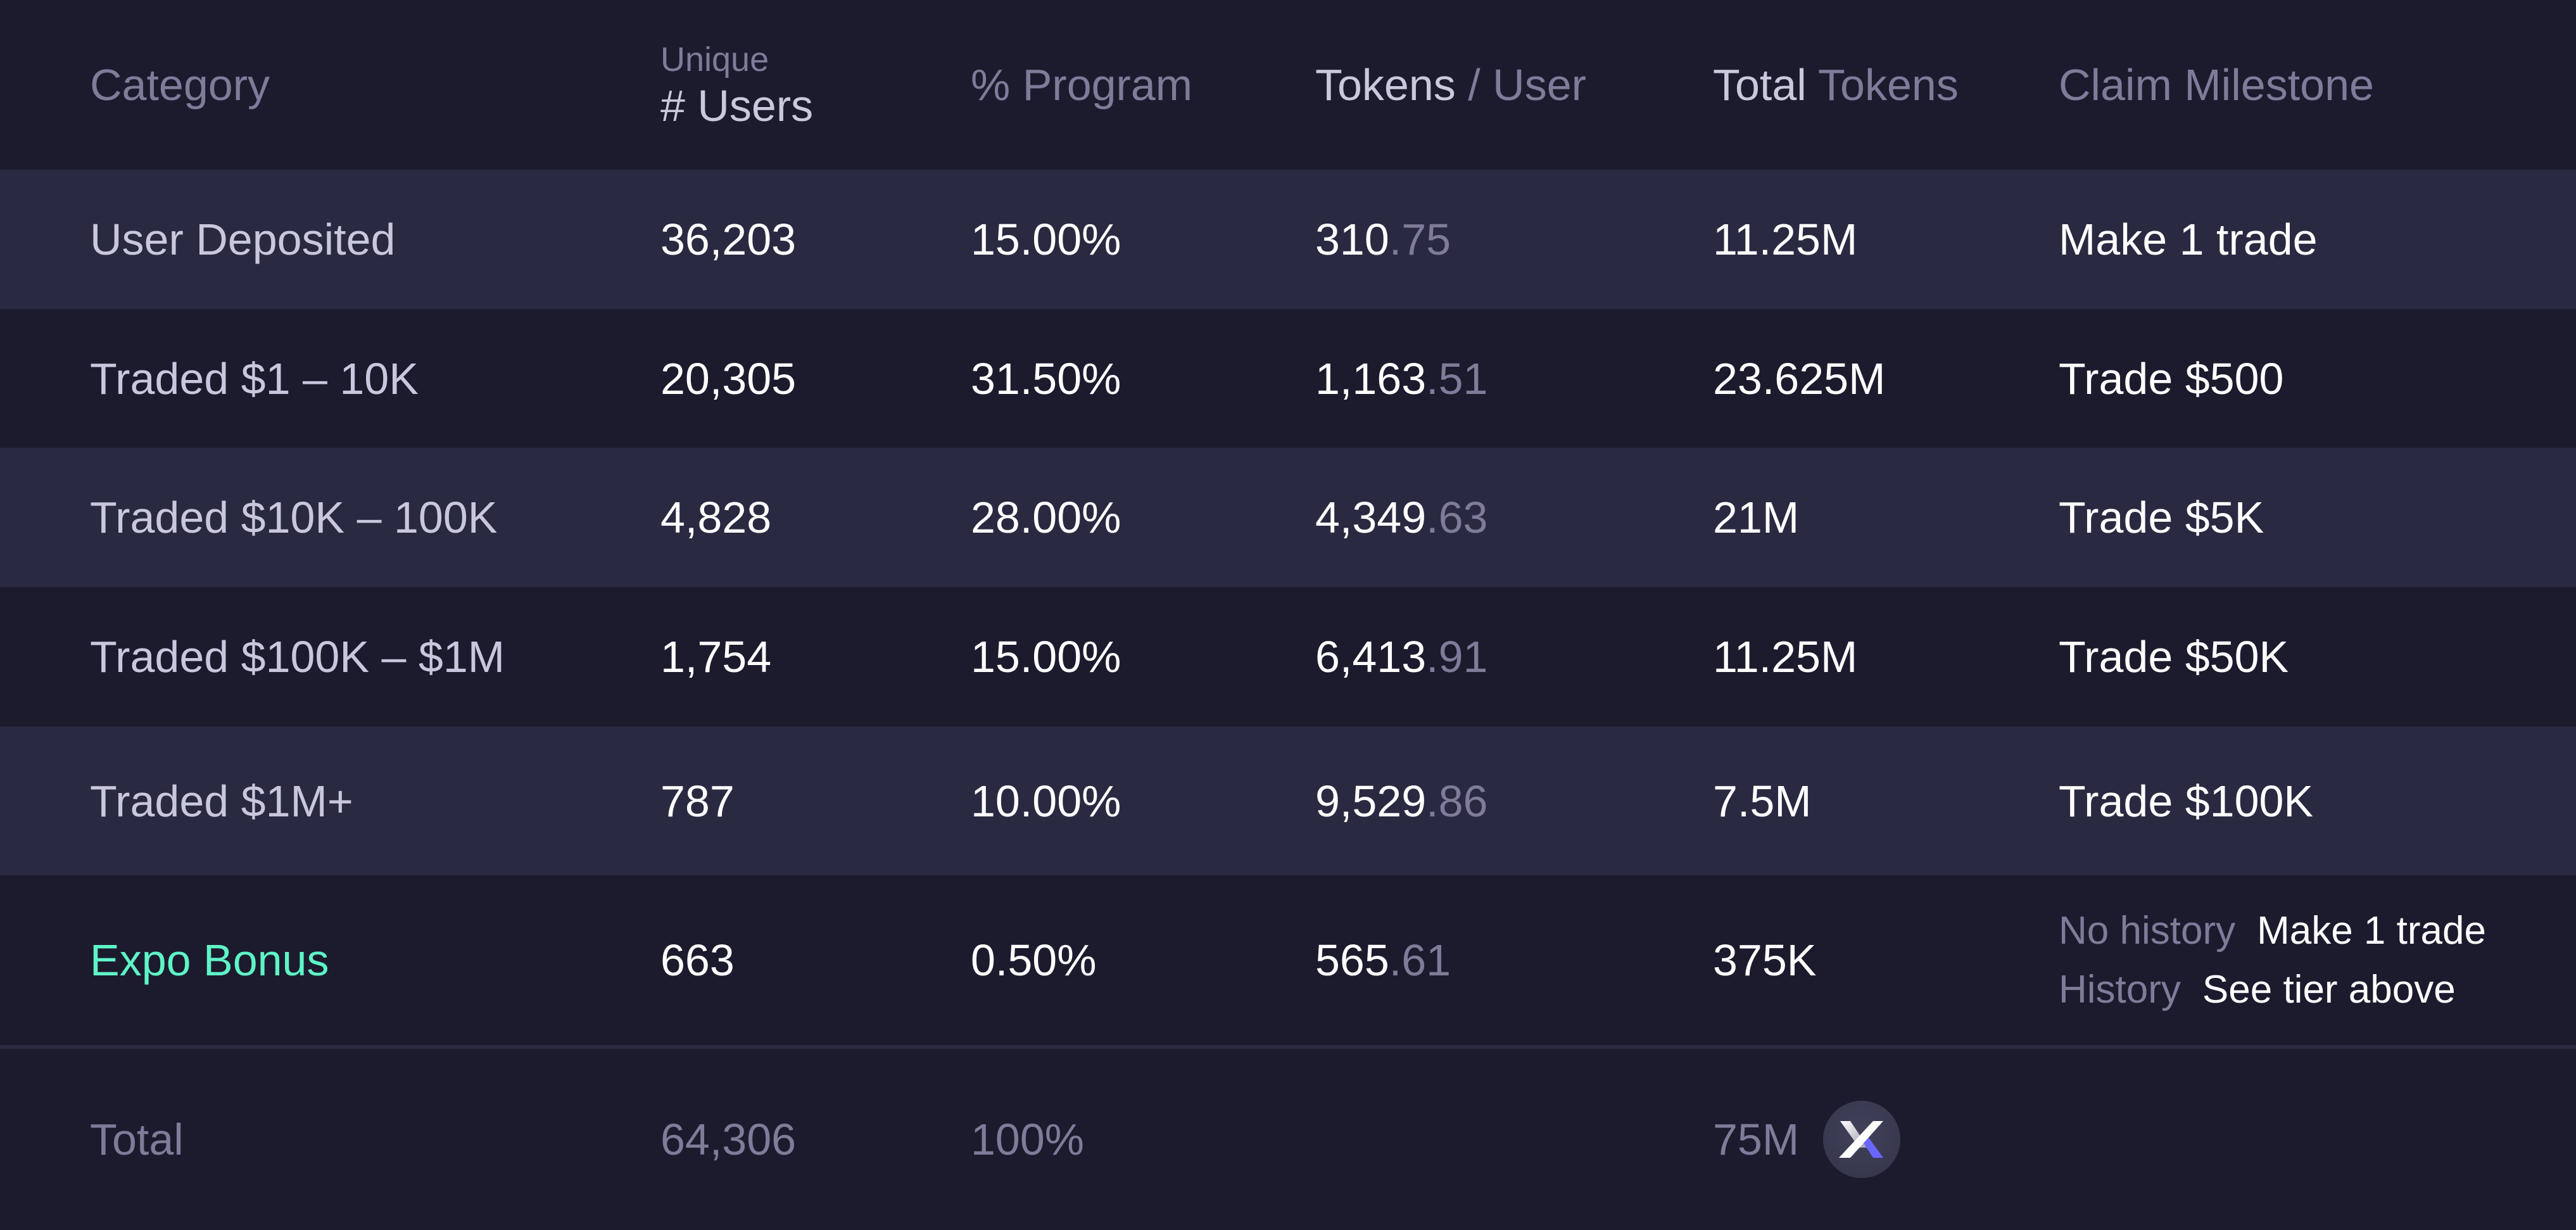 This screenshot has height=1230, width=2576. What do you see at coordinates (716, 517) in the screenshot?
I see `row-users: 4,828` at bounding box center [716, 517].